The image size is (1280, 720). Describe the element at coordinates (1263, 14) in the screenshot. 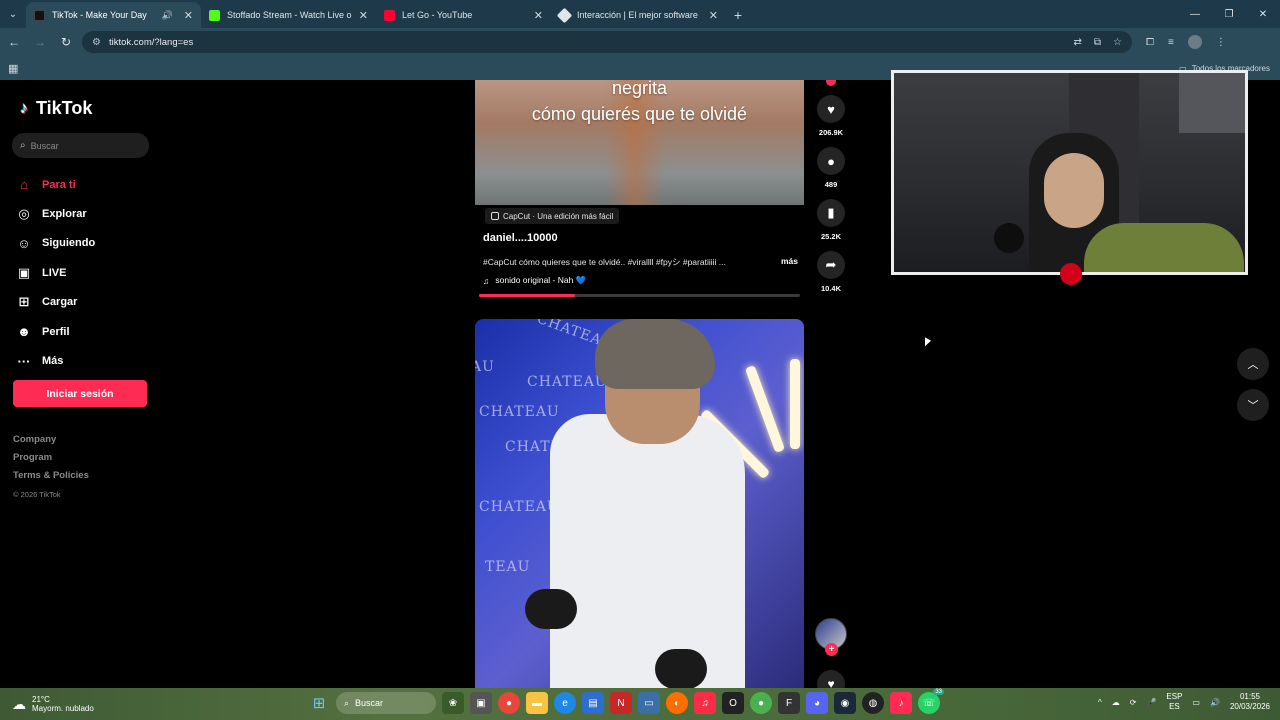

I see `close-window-icon: ✕` at that location.